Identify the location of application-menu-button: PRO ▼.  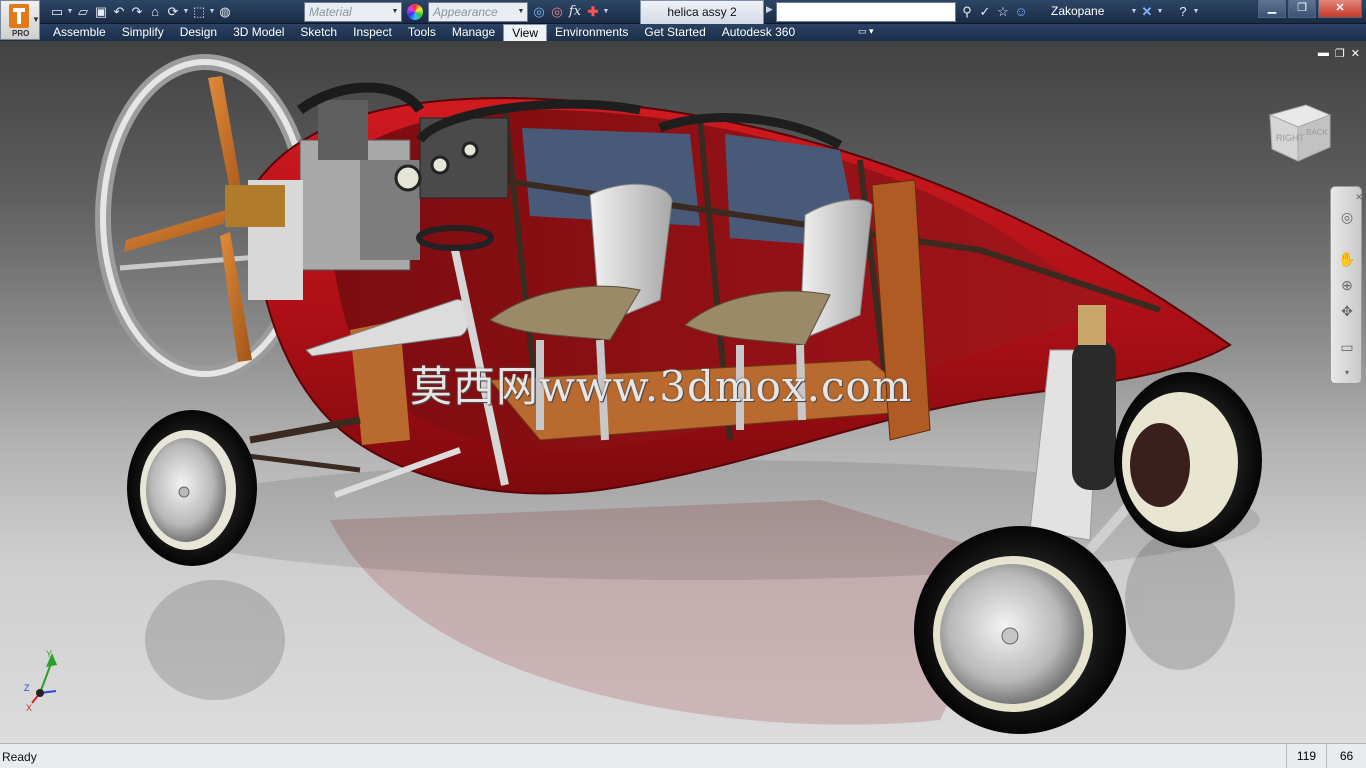
(20, 20).